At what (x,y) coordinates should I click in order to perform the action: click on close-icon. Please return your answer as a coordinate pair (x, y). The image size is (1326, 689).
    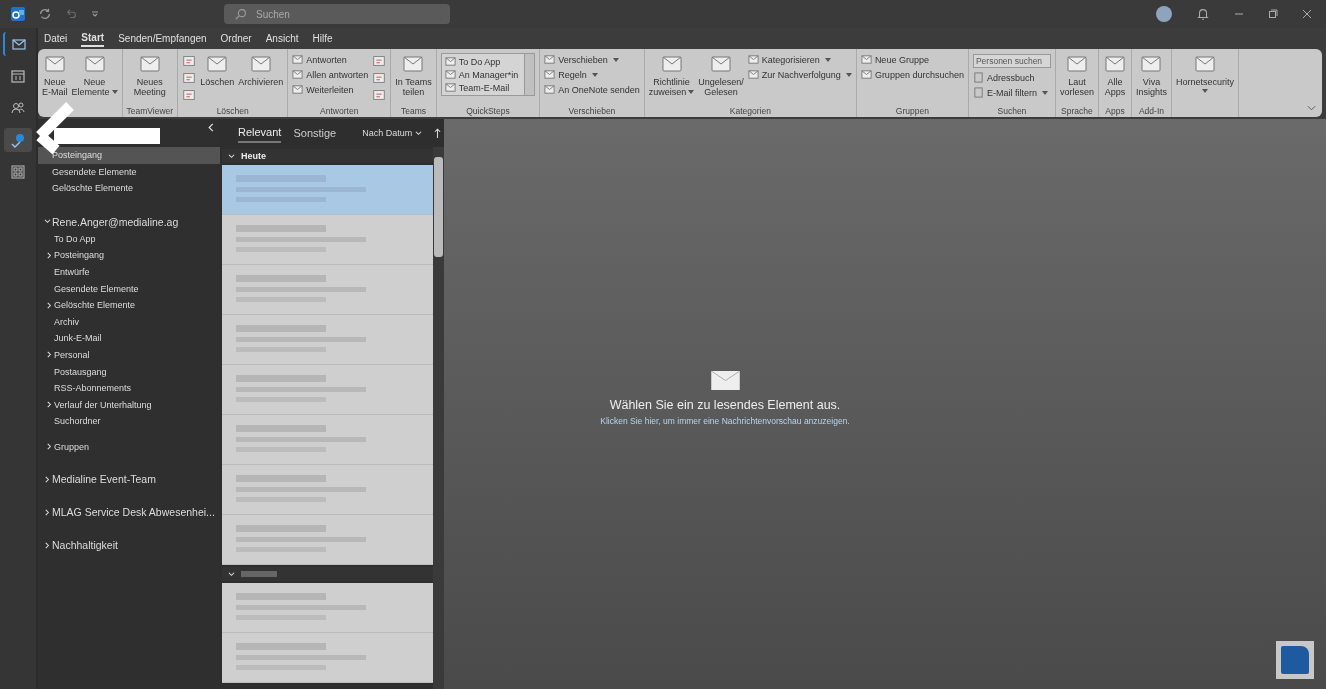
    Looking at the image, I should click on (1307, 14).